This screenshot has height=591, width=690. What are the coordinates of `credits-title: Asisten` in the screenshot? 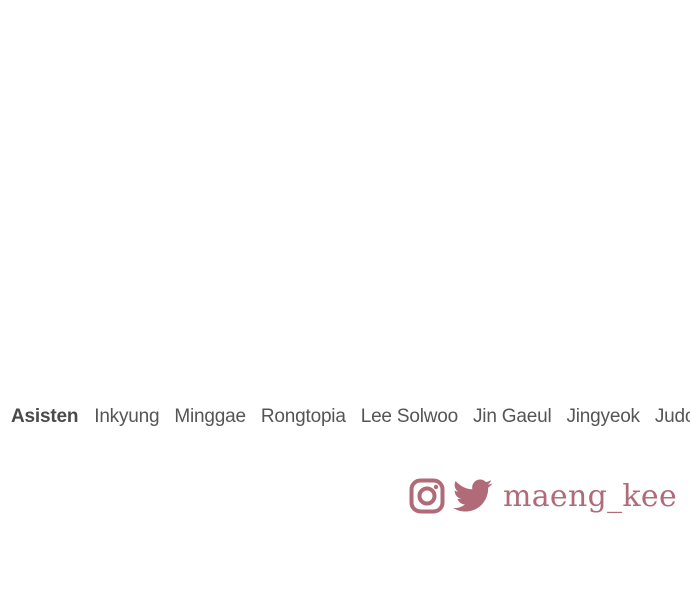 It's located at (45, 416).